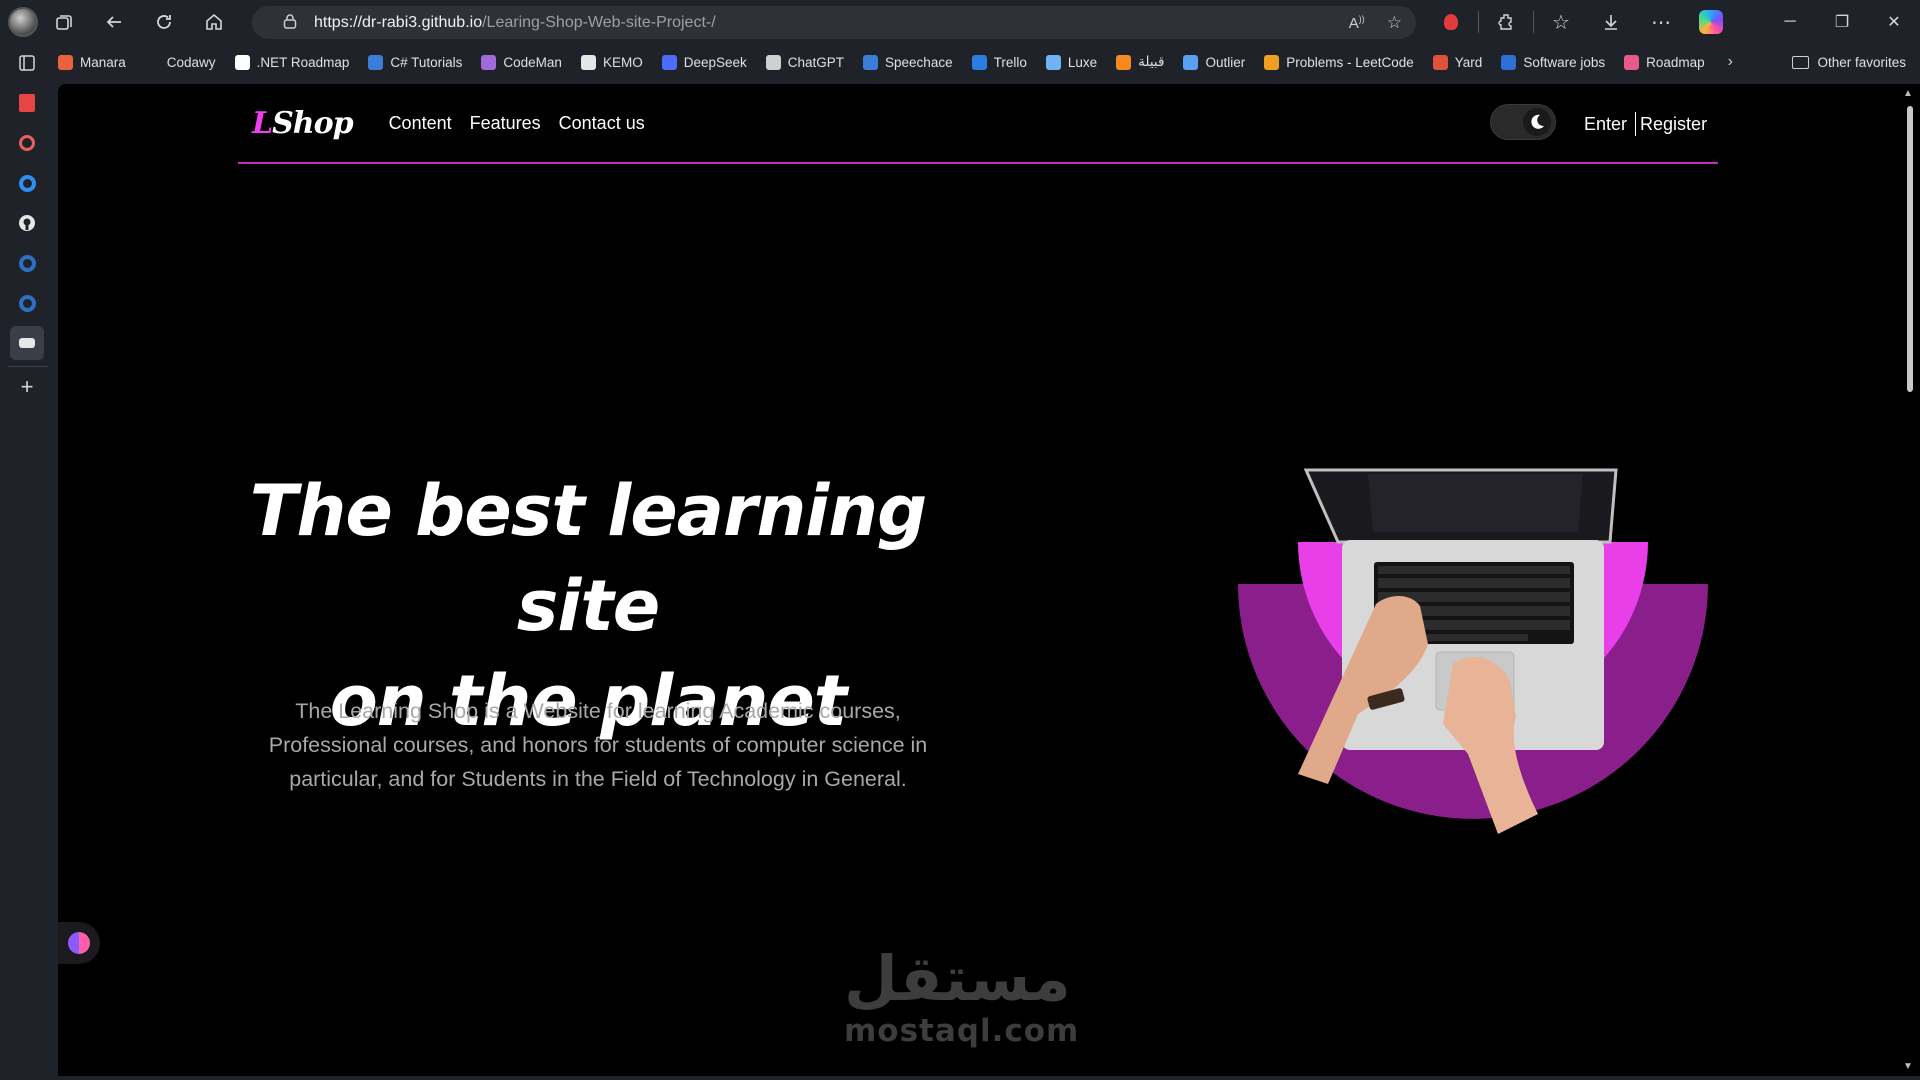 This screenshot has height=1080, width=1920. What do you see at coordinates (291, 62) in the screenshot?
I see `bookmark-item: .NET Roadmap` at bounding box center [291, 62].